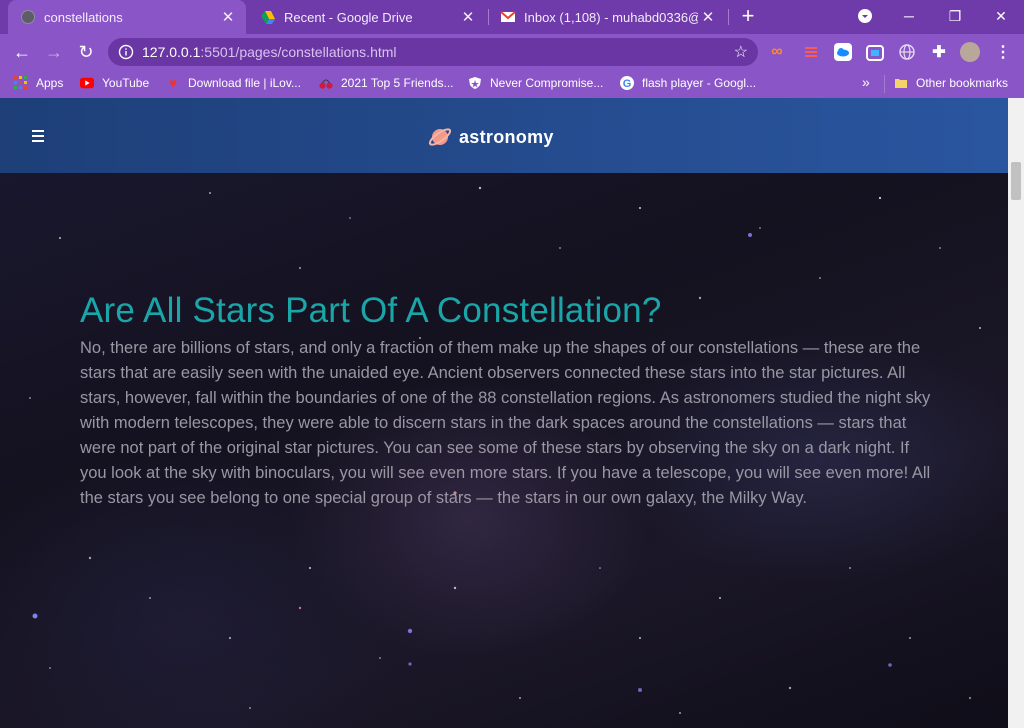  I want to click on extension-list-icon, so click(811, 52).